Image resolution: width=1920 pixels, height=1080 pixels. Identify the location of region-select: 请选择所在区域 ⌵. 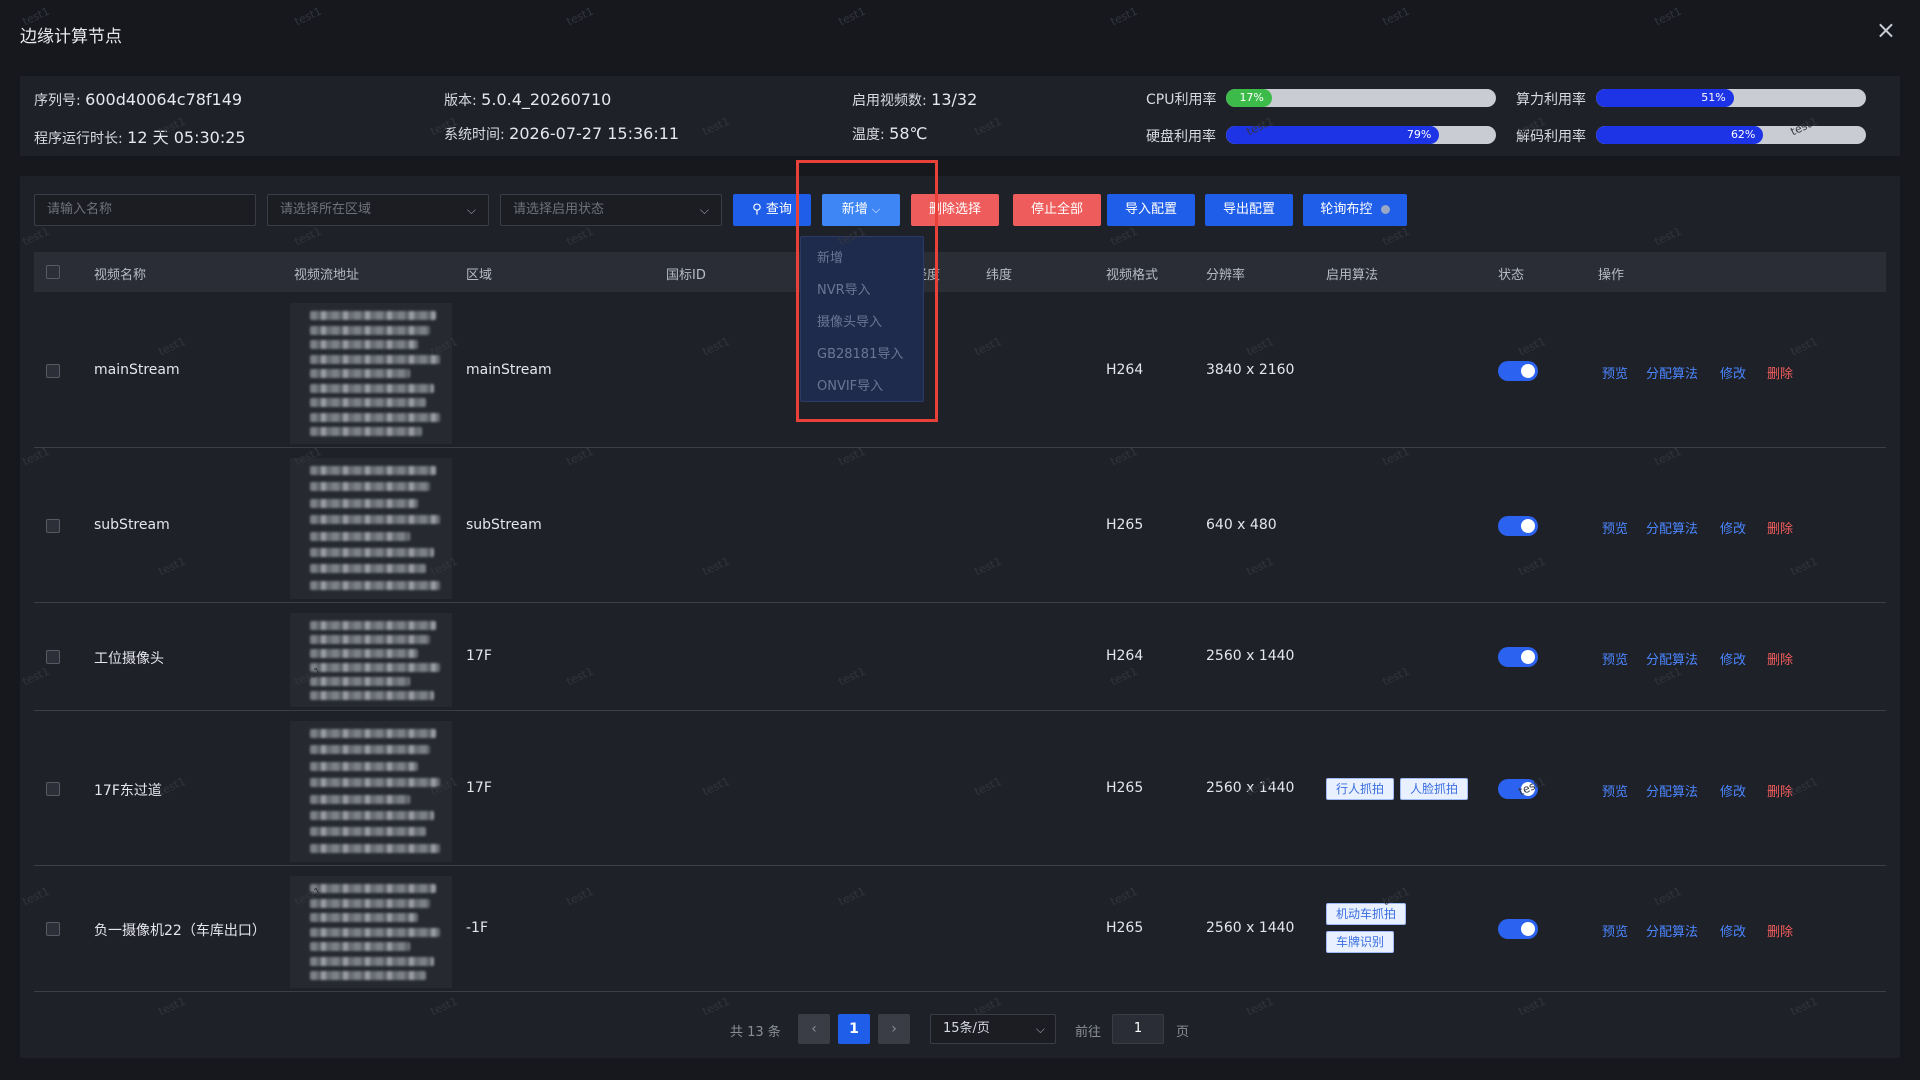
(378, 210).